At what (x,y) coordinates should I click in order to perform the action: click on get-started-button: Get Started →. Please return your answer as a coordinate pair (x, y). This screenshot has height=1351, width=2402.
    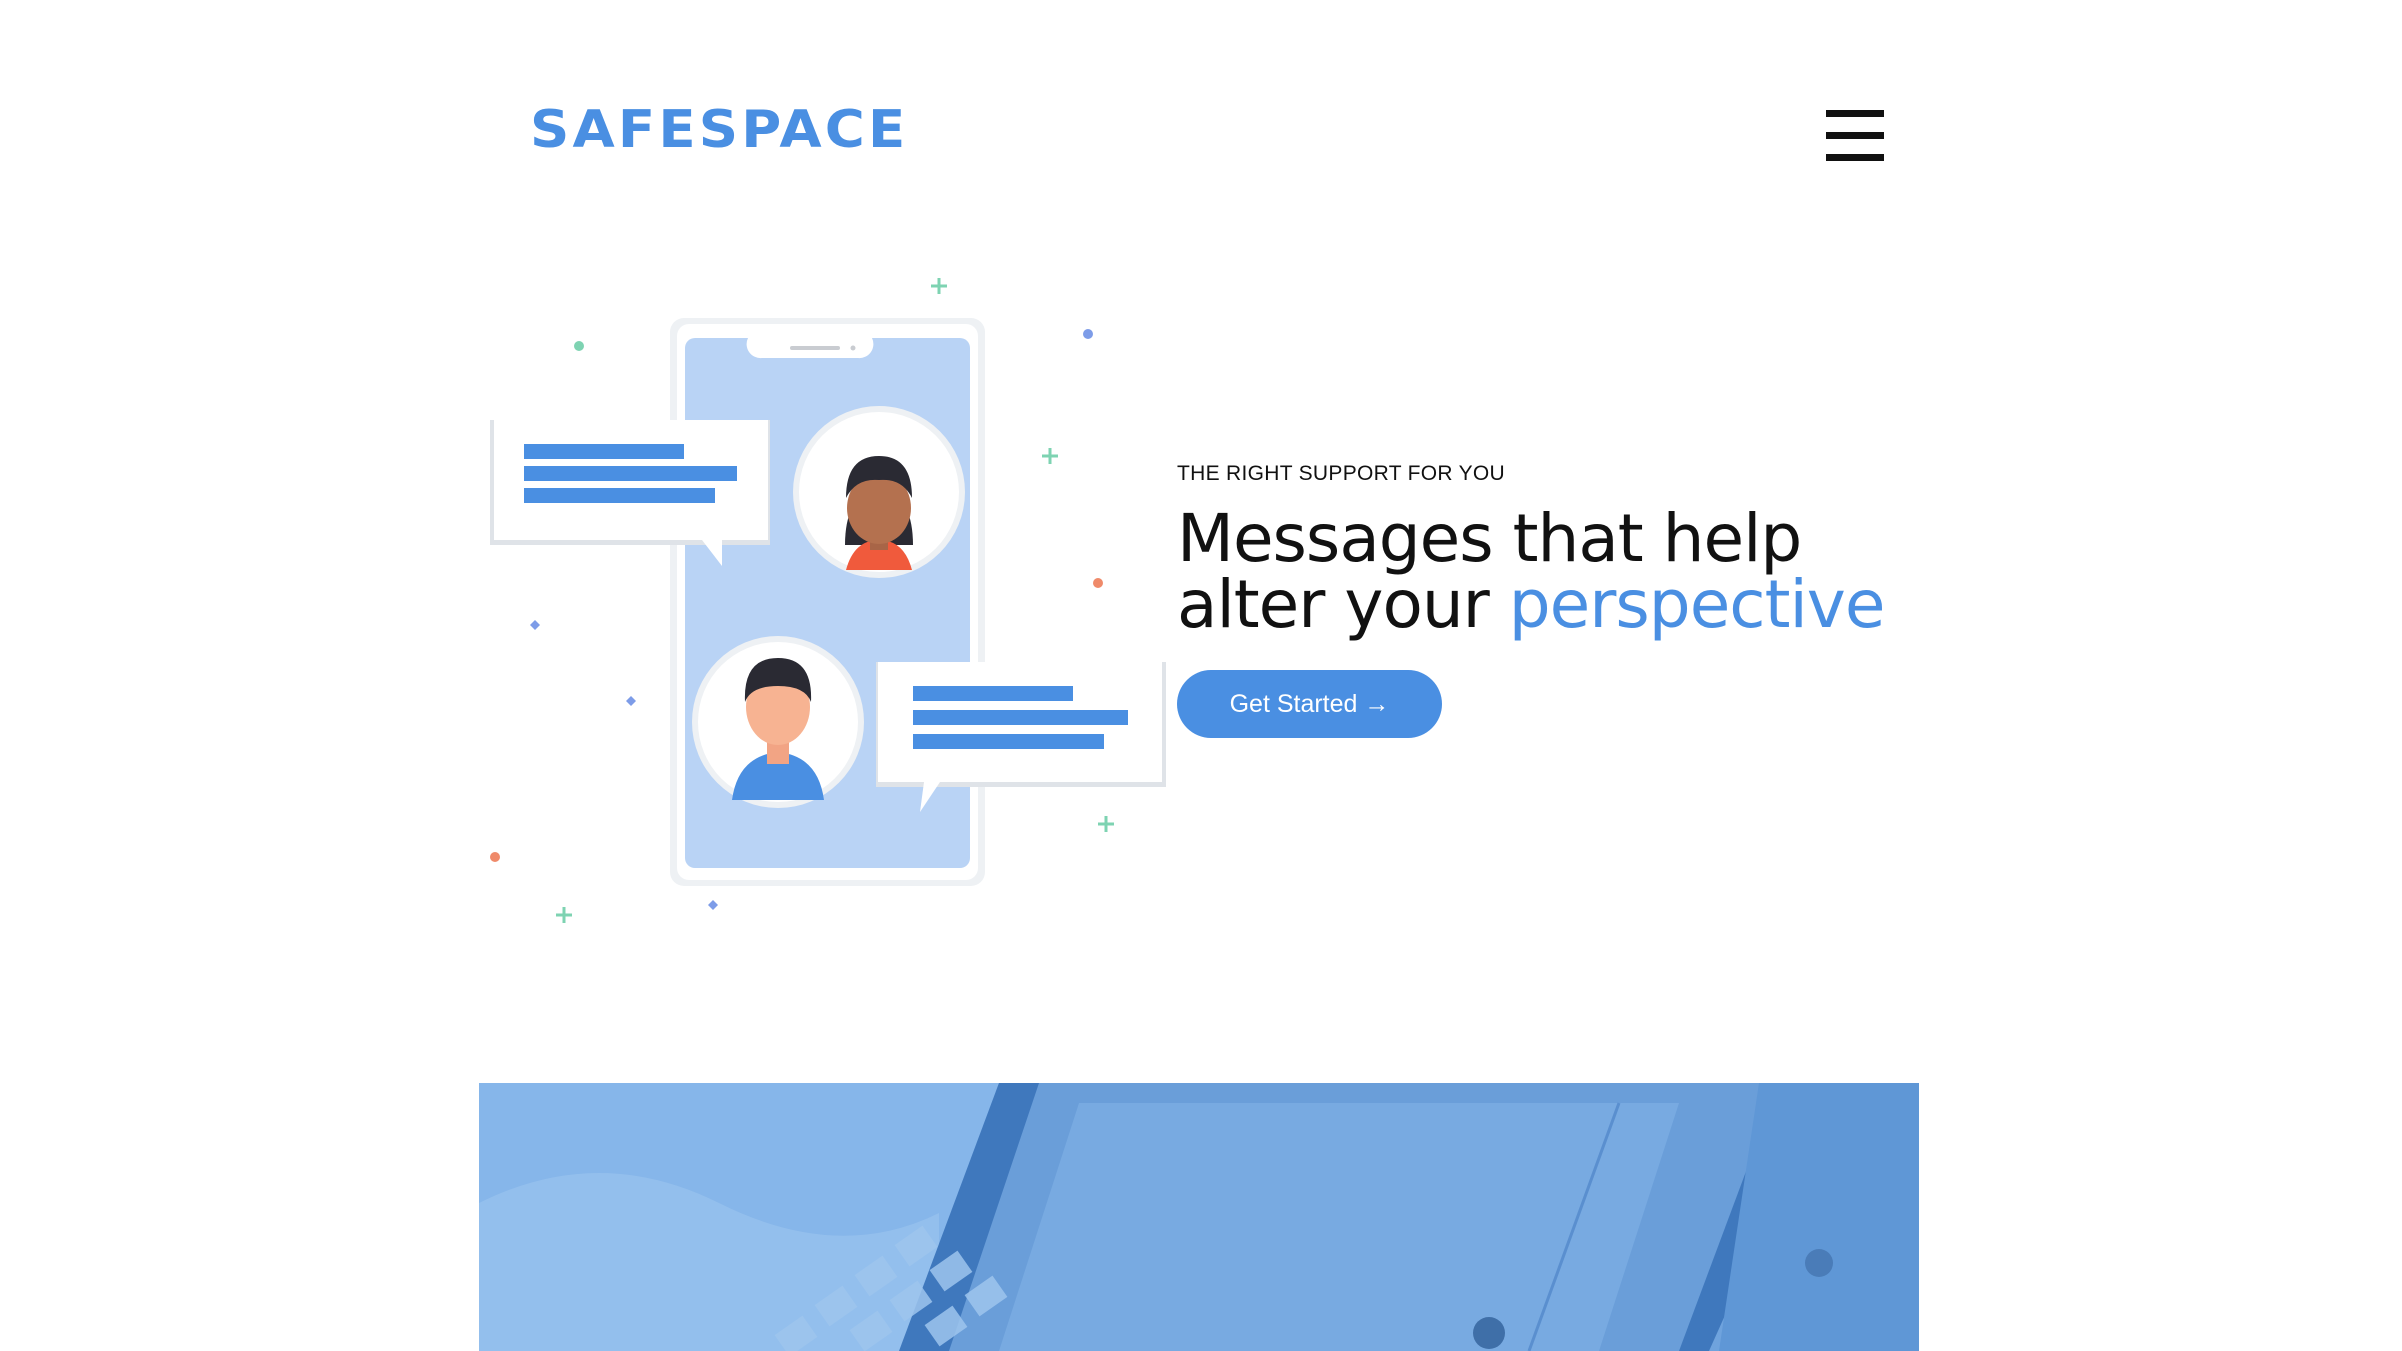
    Looking at the image, I should click on (1309, 704).